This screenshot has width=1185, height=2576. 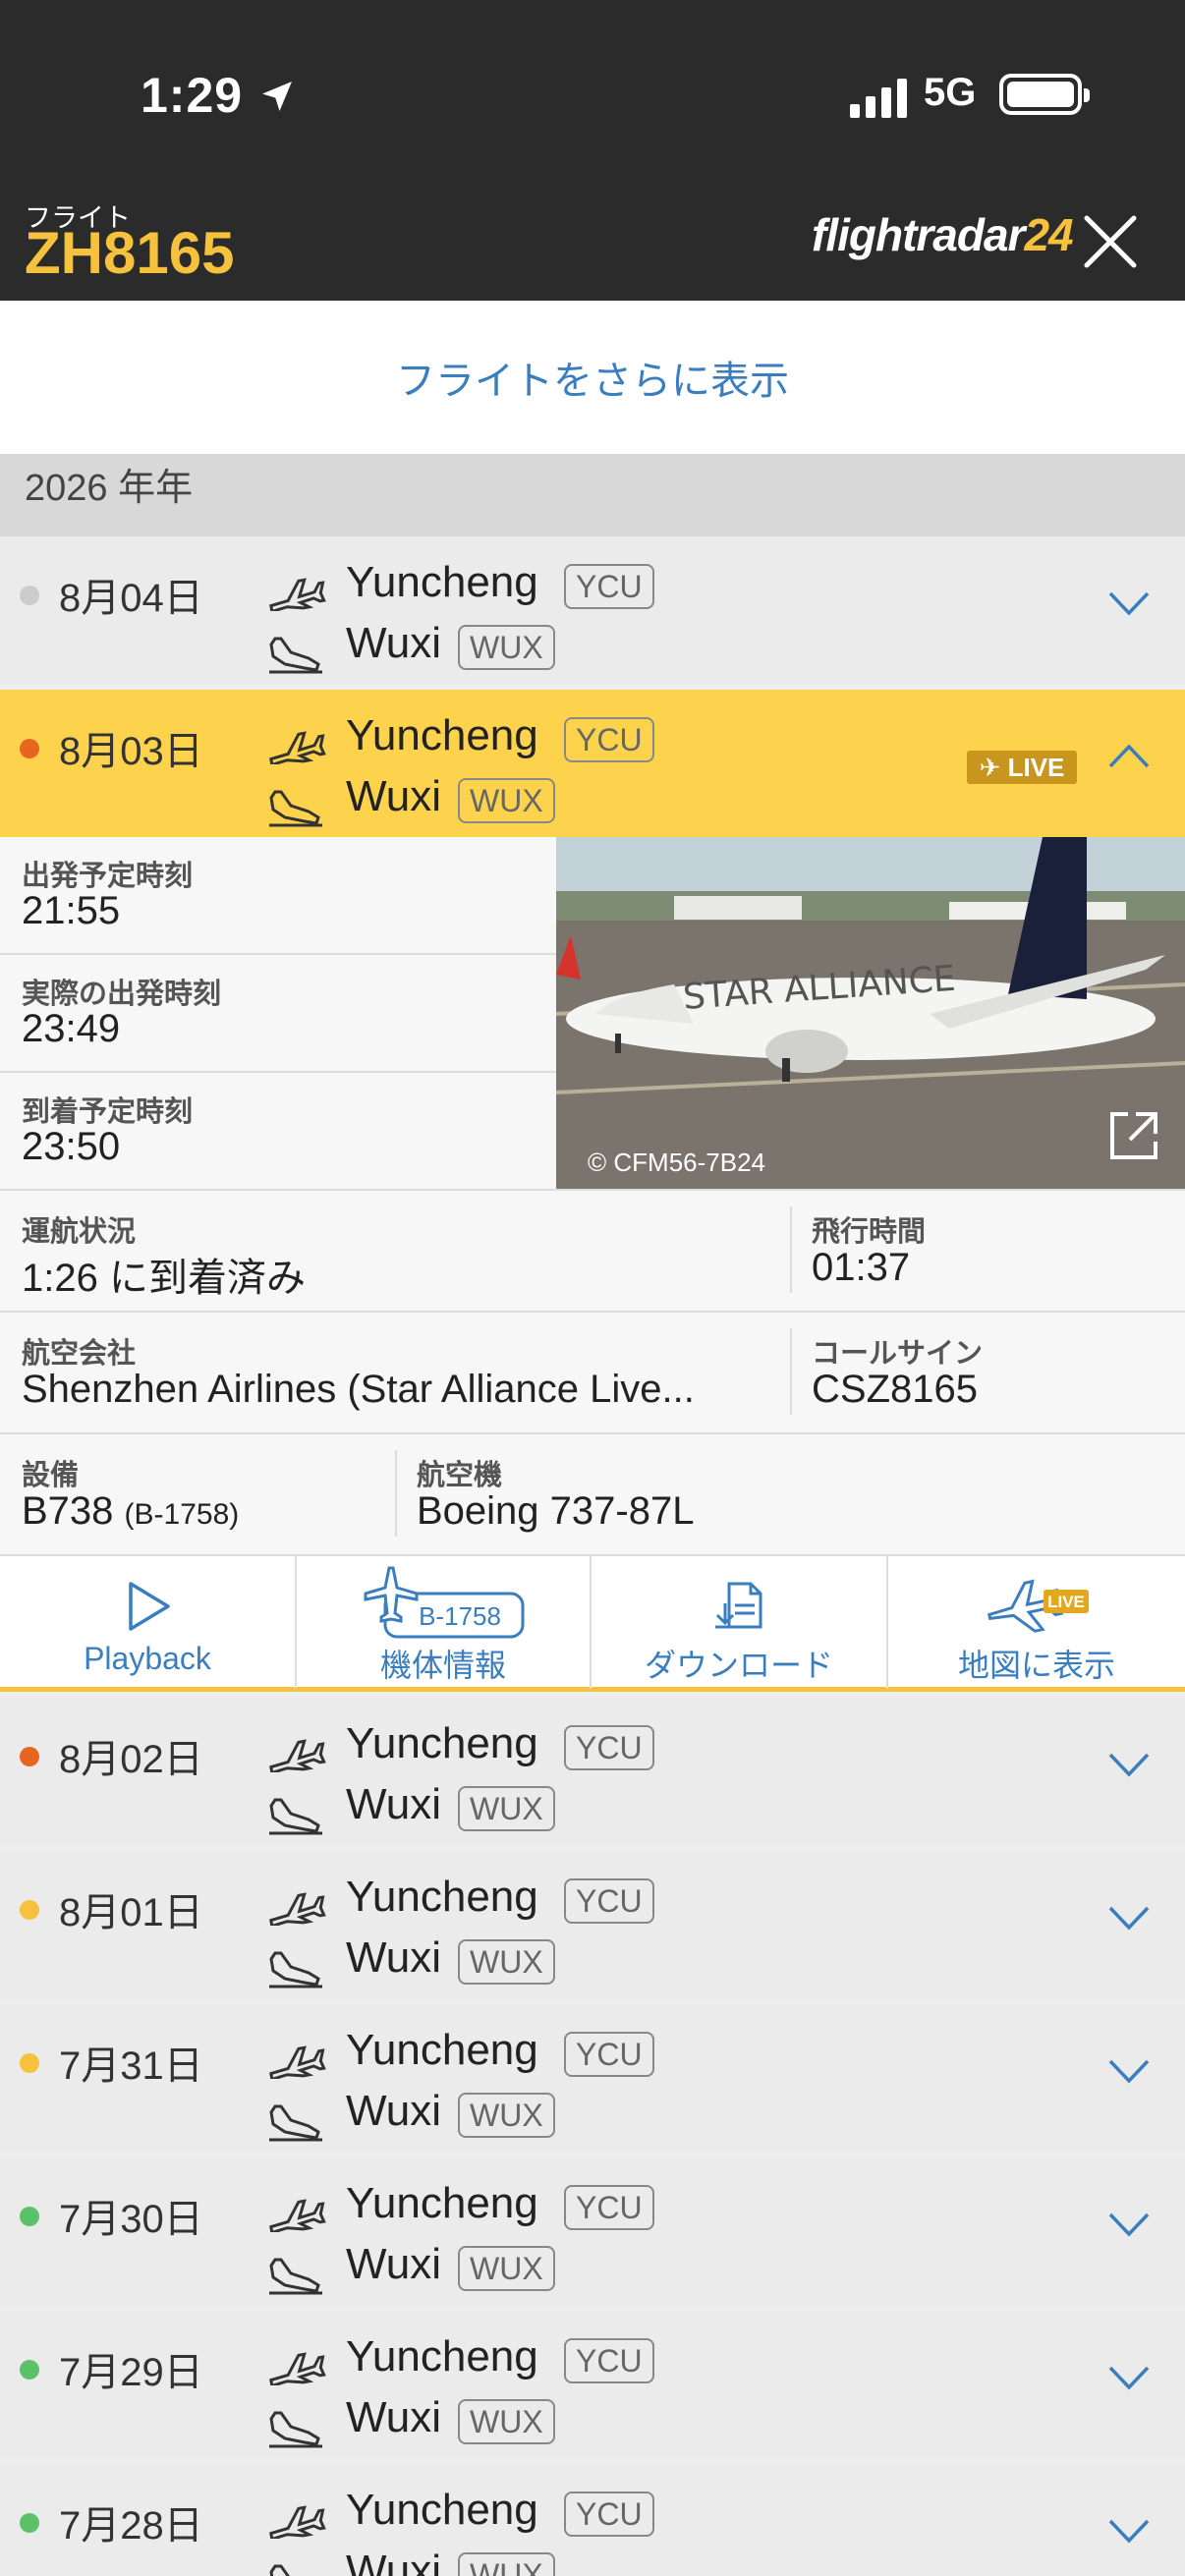 What do you see at coordinates (862, 1267) in the screenshot?
I see `duration-value: 01:37` at bounding box center [862, 1267].